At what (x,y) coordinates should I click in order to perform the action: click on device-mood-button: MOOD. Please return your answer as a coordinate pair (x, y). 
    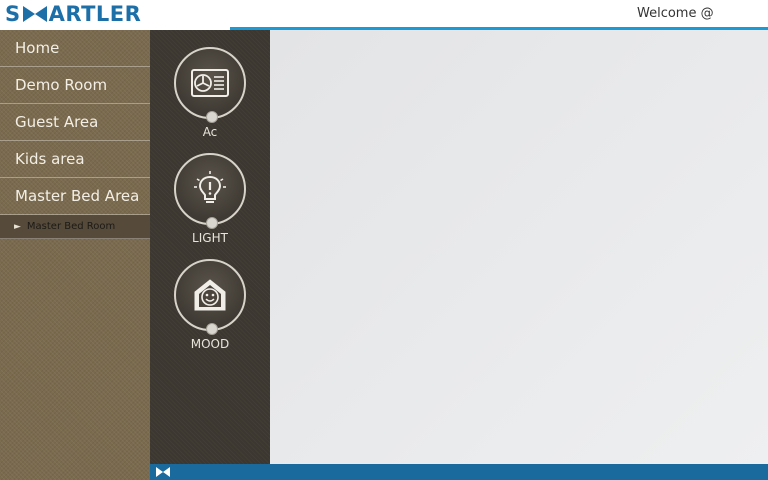
    Looking at the image, I should click on (210, 305).